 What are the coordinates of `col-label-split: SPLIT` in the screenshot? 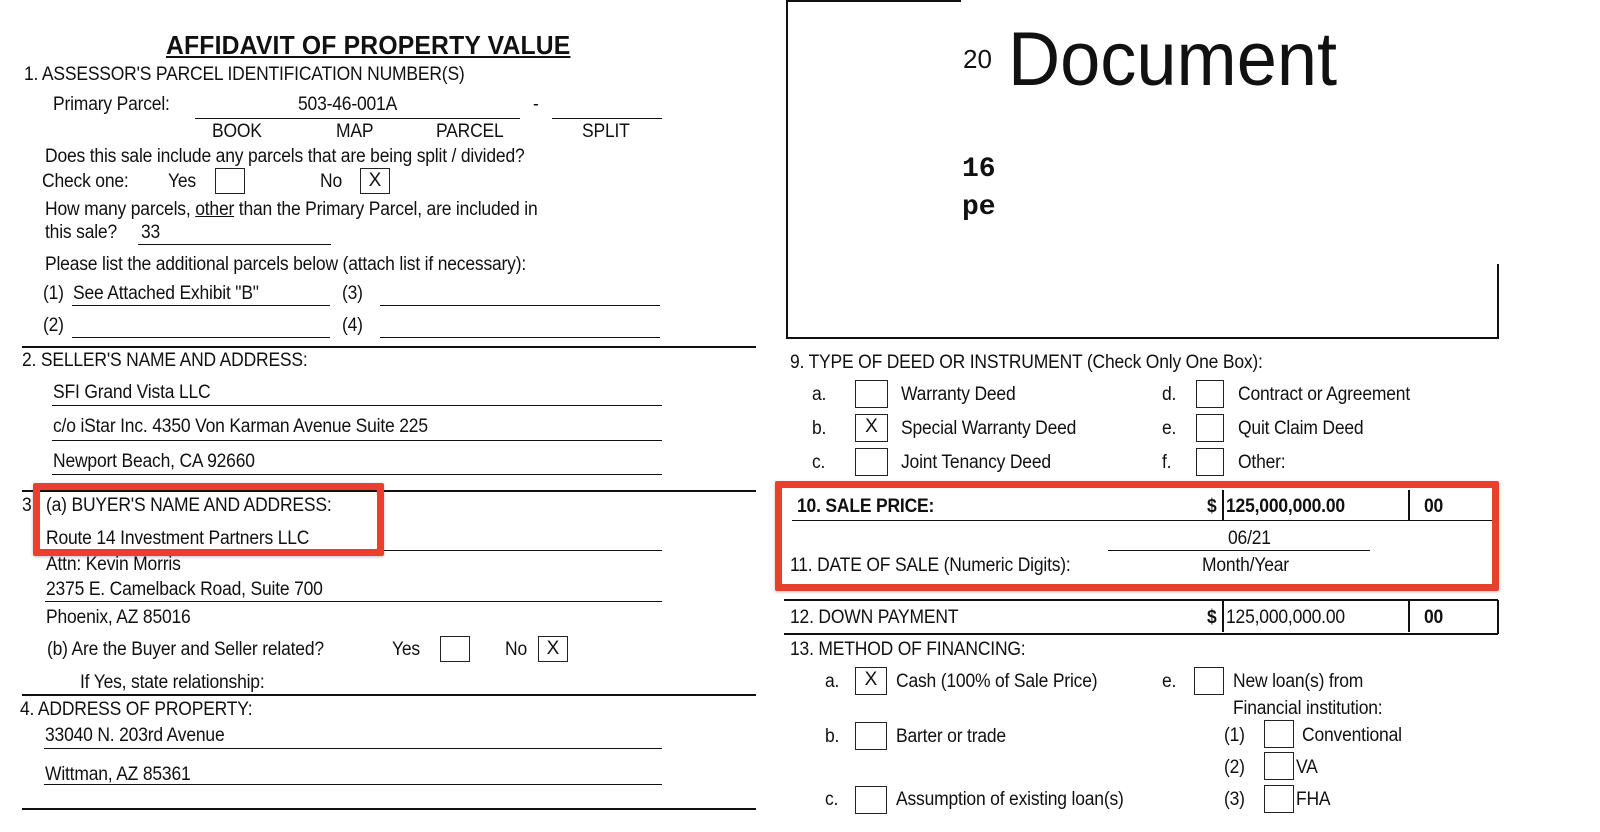 It's located at (606, 131).